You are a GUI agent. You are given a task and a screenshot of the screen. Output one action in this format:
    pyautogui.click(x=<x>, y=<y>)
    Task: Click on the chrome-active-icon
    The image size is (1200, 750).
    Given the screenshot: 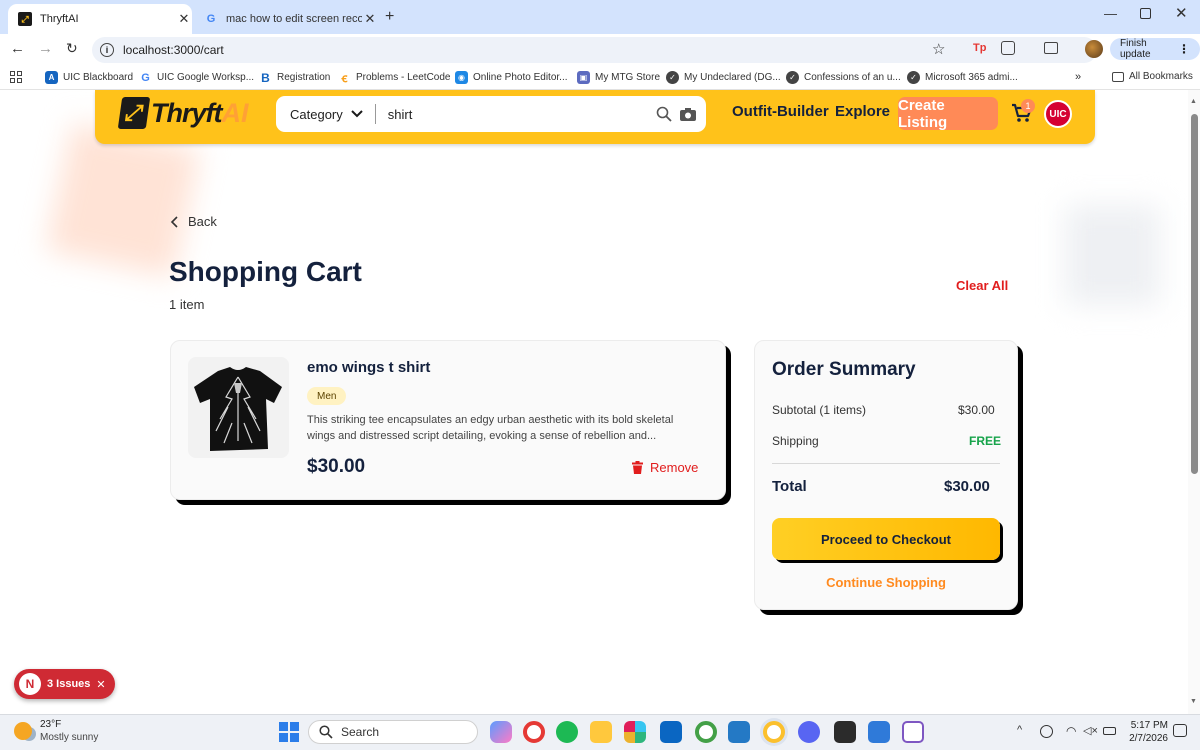 What is the action you would take?
    pyautogui.click(x=774, y=732)
    